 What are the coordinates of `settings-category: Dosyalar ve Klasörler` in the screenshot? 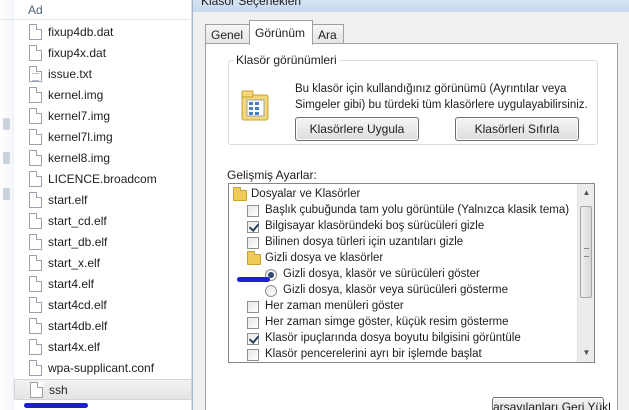 It's located at (404, 195).